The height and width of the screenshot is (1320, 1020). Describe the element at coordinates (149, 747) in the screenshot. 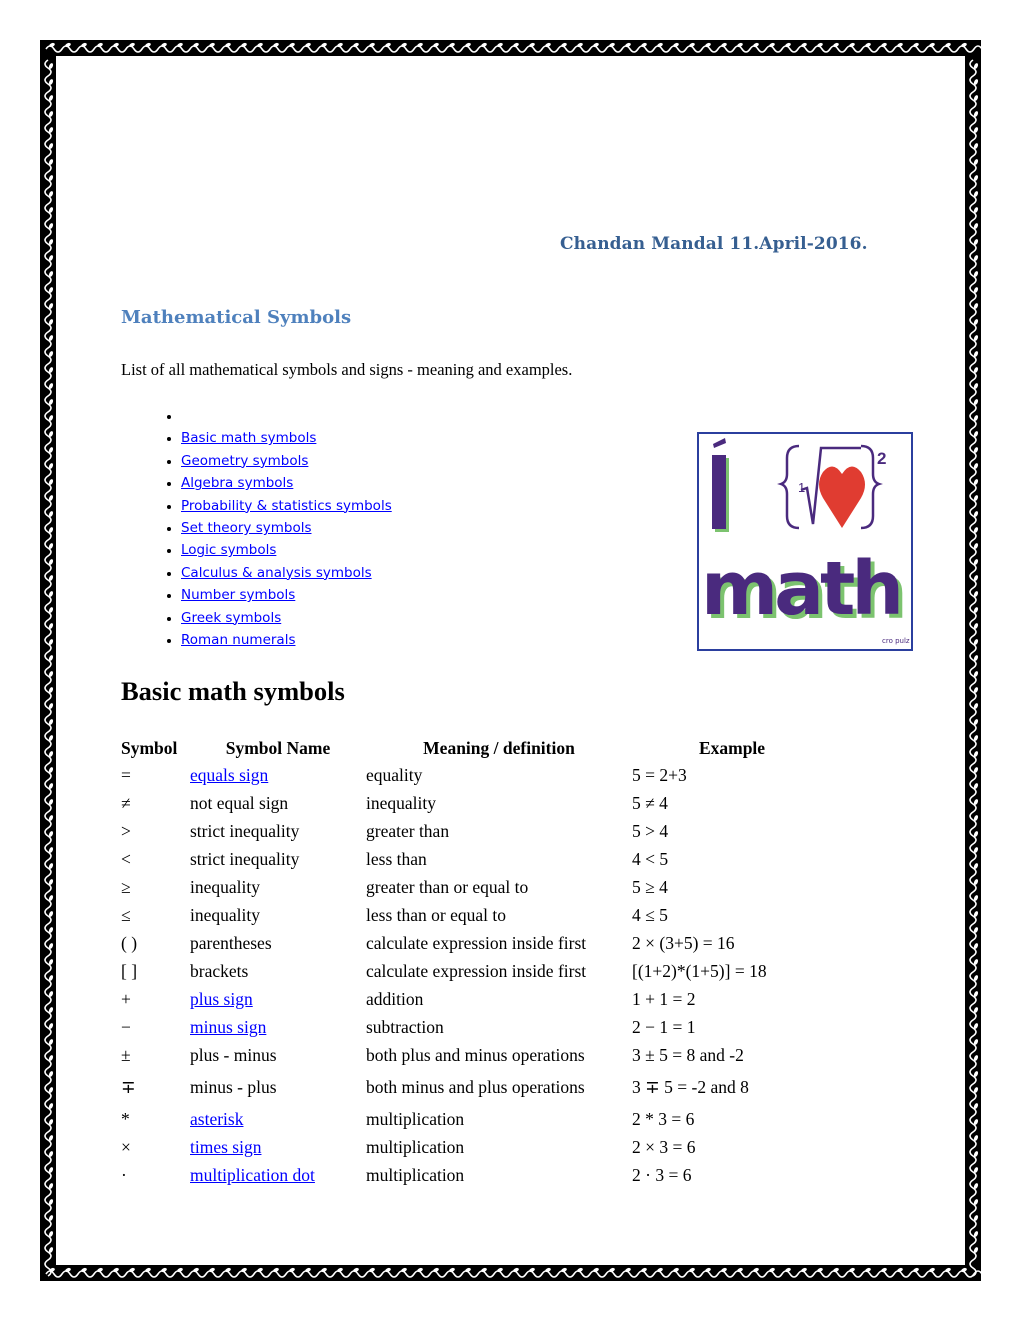

I see `header-symbol: Symbol` at that location.